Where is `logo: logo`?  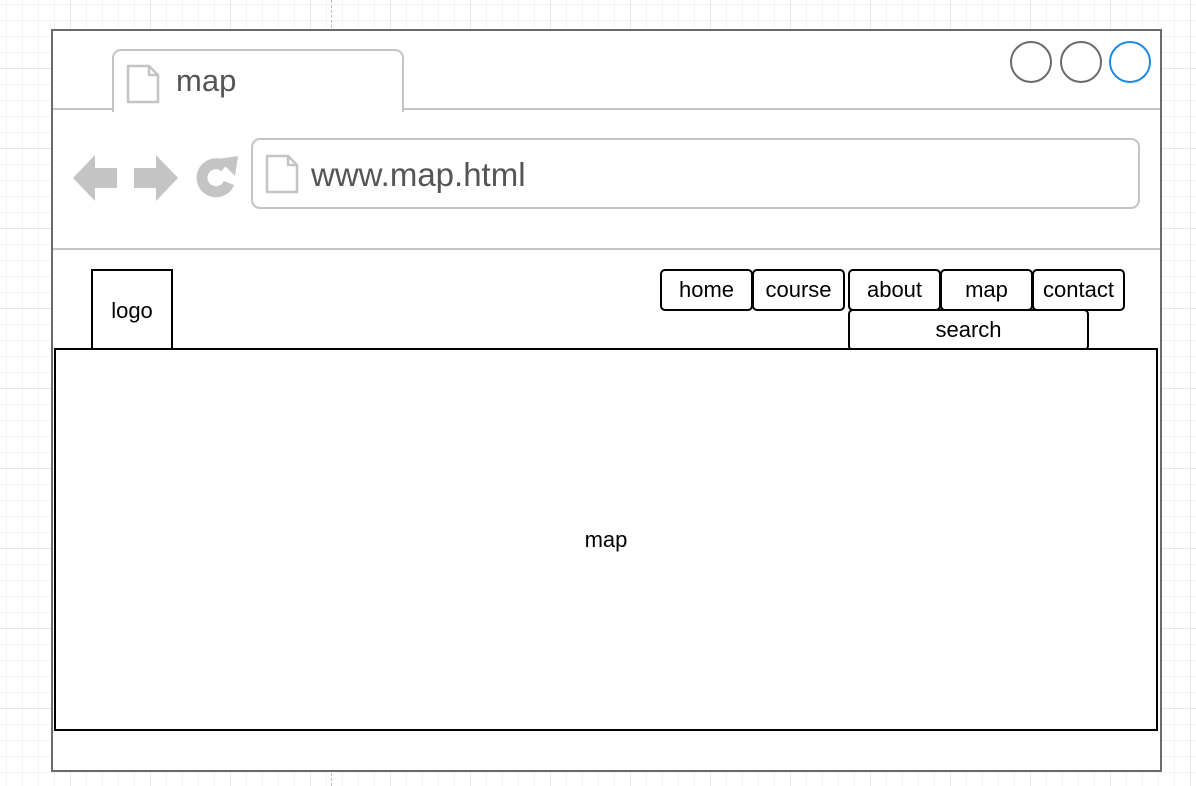
logo: logo is located at coordinates (132, 310).